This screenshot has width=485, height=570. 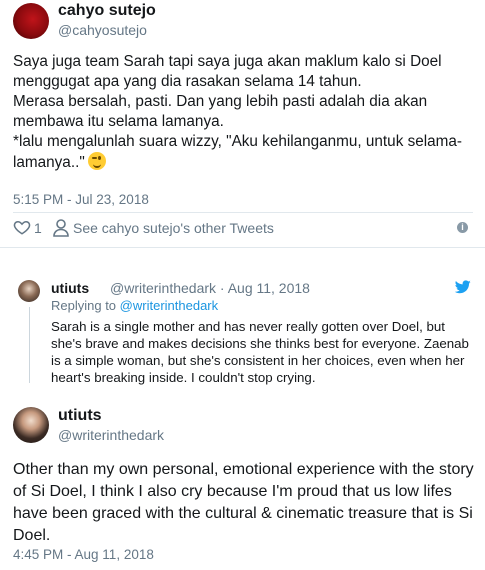 What do you see at coordinates (462, 227) in the screenshot?
I see `info-icon: i` at bounding box center [462, 227].